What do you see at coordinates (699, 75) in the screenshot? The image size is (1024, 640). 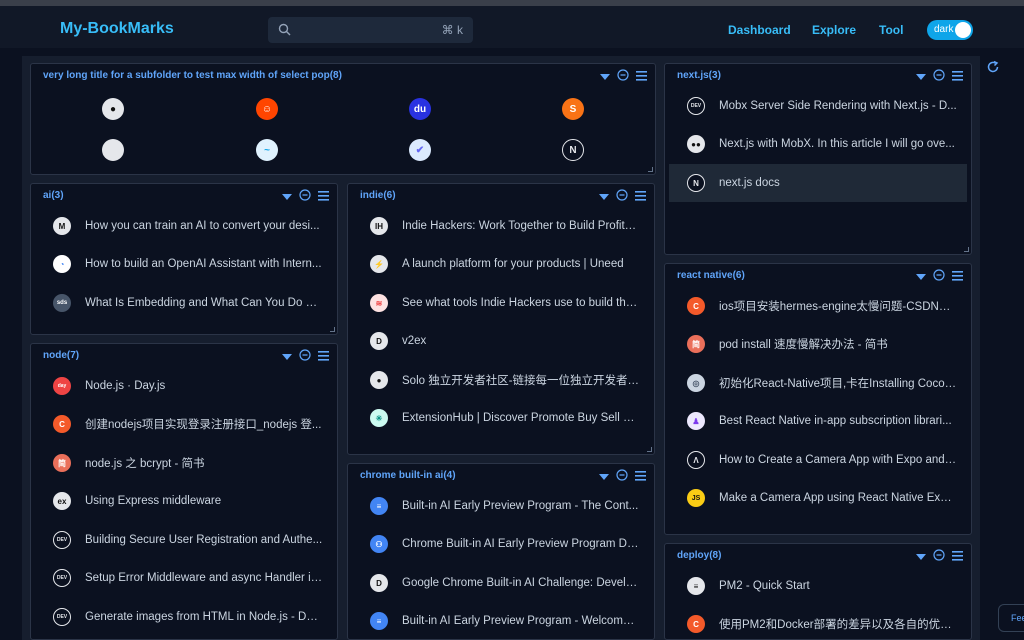 I see `panel-title: next.js(3)` at bounding box center [699, 75].